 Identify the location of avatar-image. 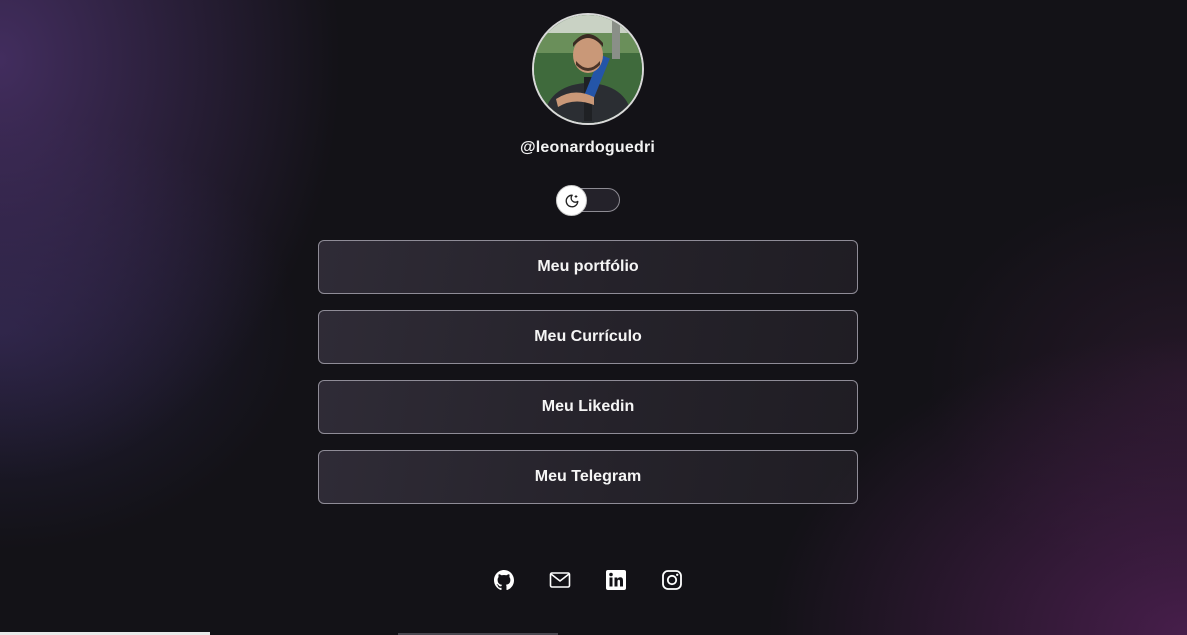
(588, 69).